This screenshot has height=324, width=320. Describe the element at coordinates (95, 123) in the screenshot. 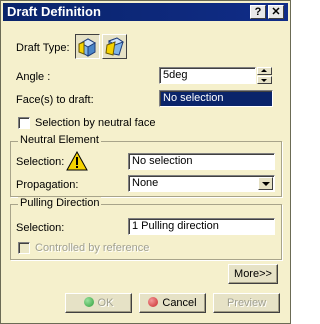

I see `neutral-face-checkbox-label: Selection by neutral face` at that location.